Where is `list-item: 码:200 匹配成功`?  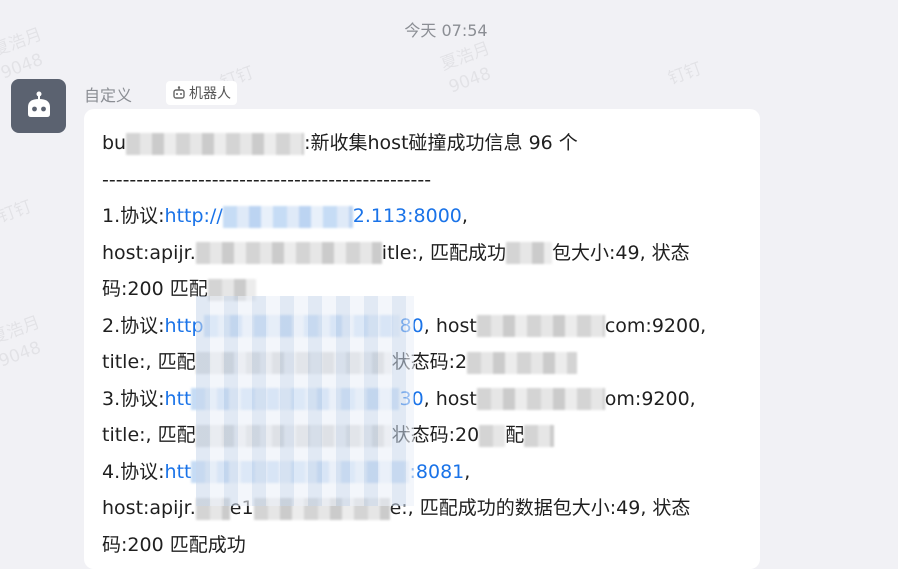
list-item: 码:200 匹配成功 is located at coordinates (174, 544).